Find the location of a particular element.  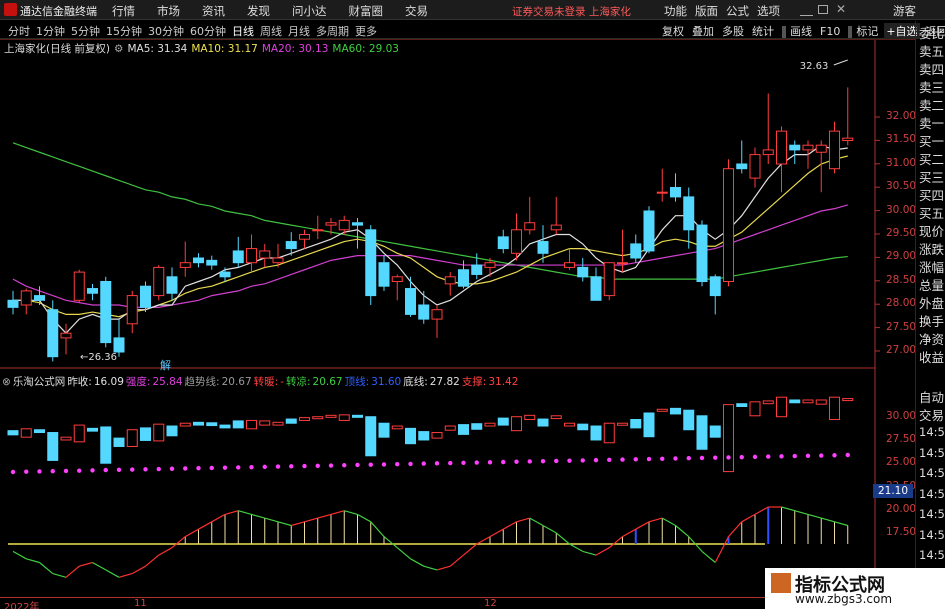

close-icon: ✕ is located at coordinates (841, 9).